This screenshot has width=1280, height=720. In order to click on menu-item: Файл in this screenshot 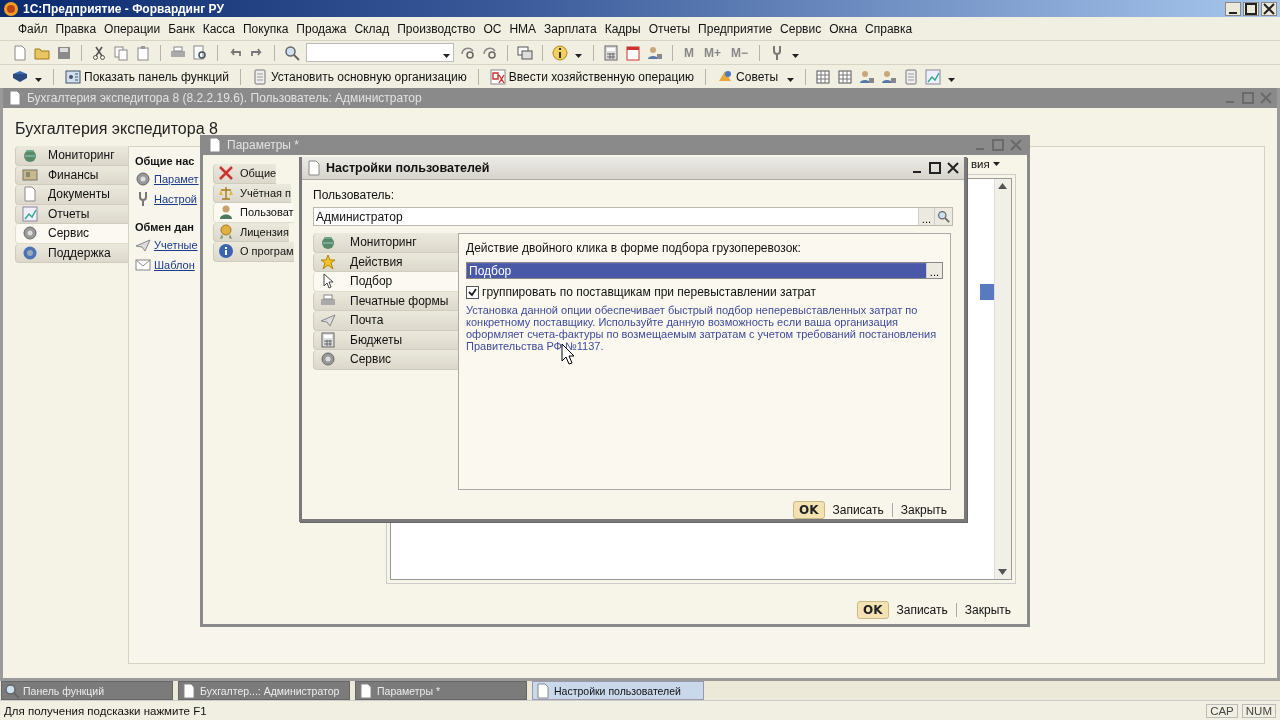, I will do `click(33, 28)`.